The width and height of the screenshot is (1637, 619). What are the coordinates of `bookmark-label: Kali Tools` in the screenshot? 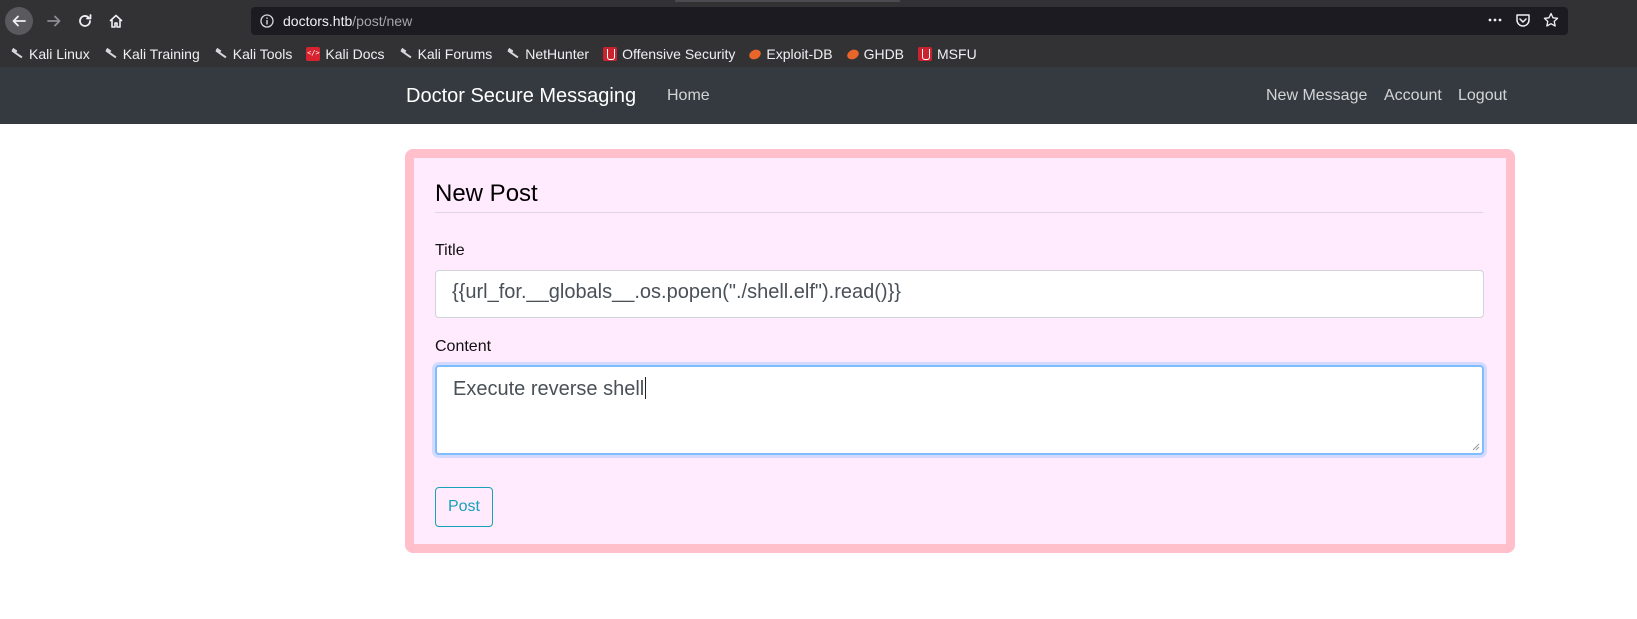 It's located at (262, 54).